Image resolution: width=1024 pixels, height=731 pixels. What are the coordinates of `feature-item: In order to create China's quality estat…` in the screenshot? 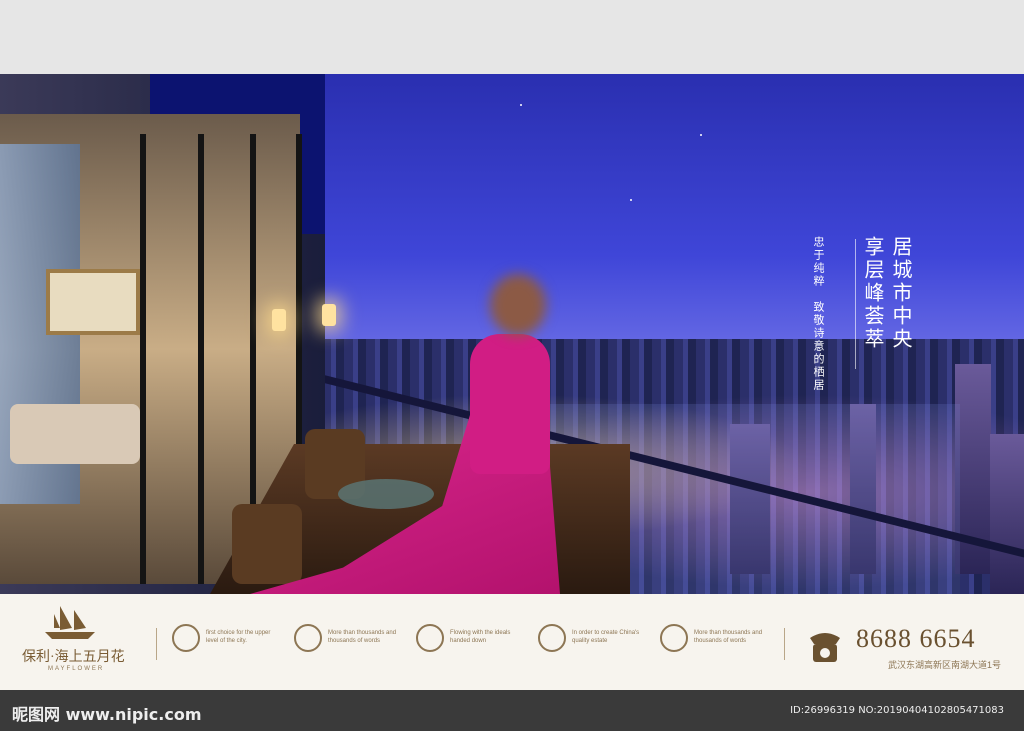 It's located at (591, 638).